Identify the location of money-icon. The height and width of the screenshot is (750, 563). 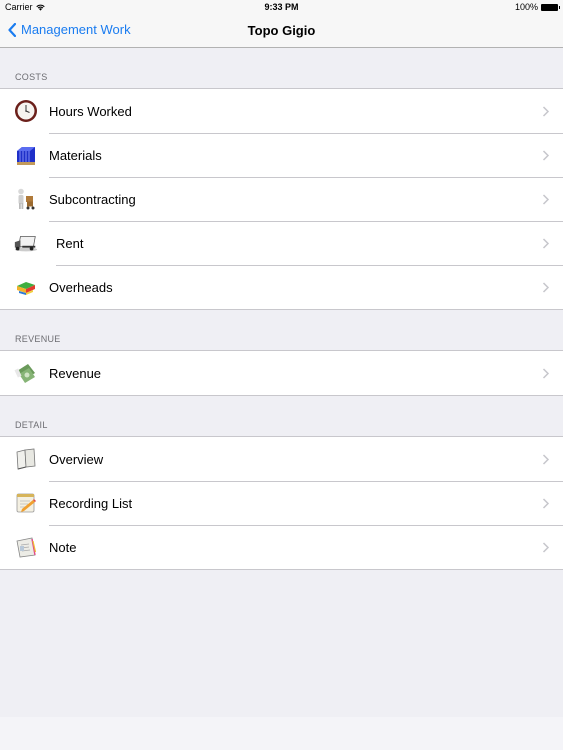
(26, 373).